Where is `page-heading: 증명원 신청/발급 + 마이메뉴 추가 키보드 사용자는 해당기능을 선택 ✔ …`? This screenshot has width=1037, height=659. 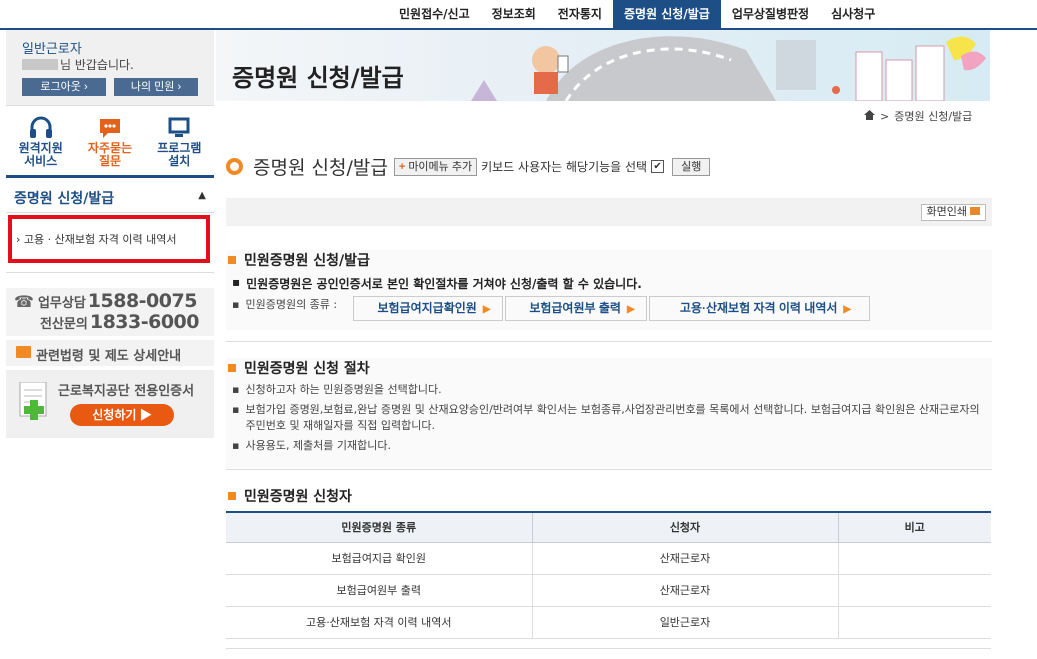 page-heading: 증명원 신청/발급 + 마이메뉴 추가 키보드 사용자는 해당기능을 선택 ✔ … is located at coordinates (468, 166).